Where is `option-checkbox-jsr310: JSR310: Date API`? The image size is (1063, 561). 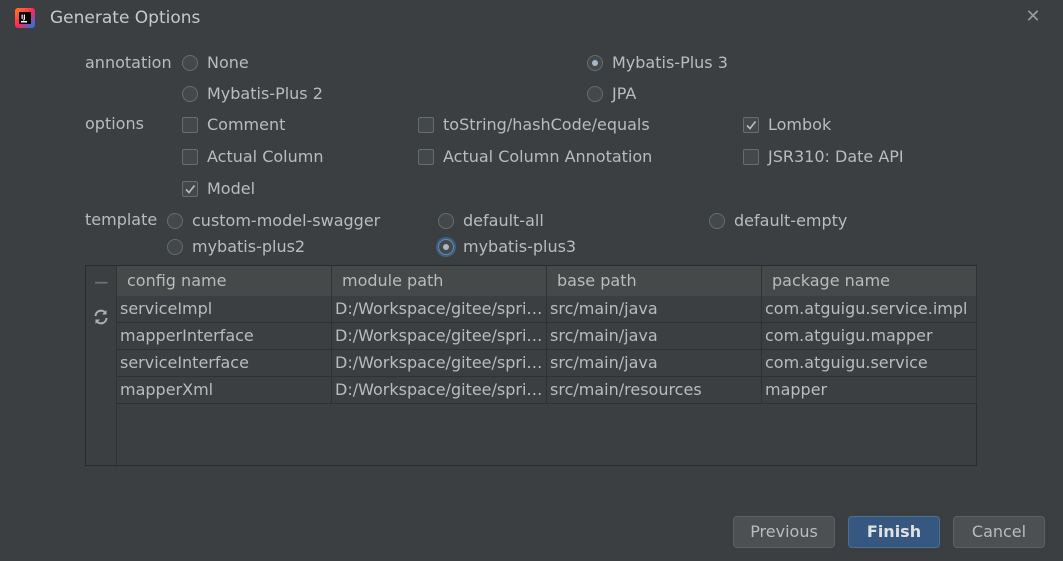
option-checkbox-jsr310: JSR310: Date API is located at coordinates (823, 156).